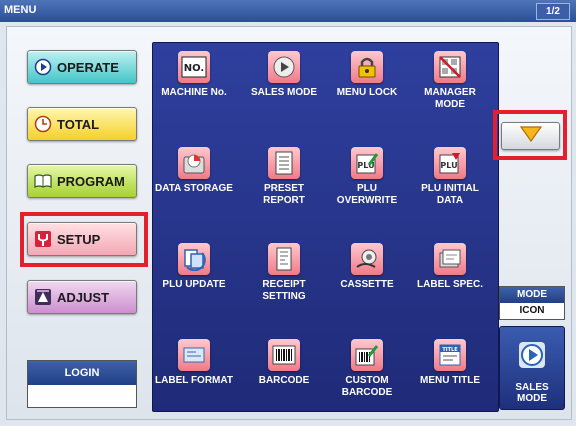  What do you see at coordinates (284, 259) in the screenshot?
I see `receipt-setting-icon` at bounding box center [284, 259].